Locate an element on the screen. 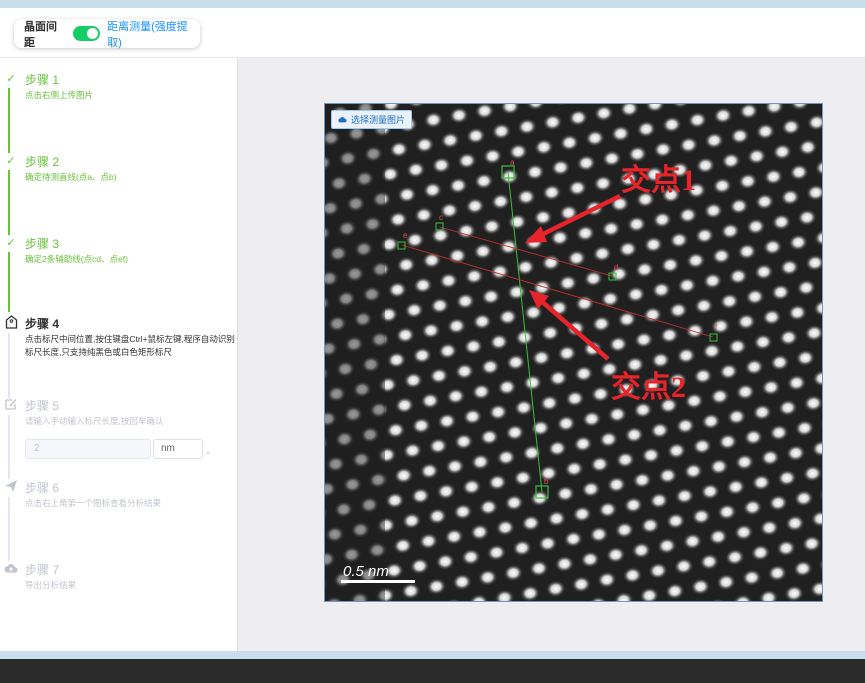 This screenshot has width=865, height=683. point-label-c: c is located at coordinates (441, 217).